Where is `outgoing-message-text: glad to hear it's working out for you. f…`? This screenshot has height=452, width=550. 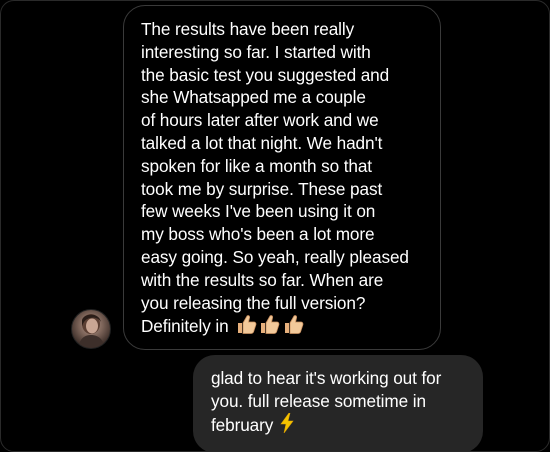 outgoing-message-text: glad to hear it's working out for you. f… is located at coordinates (326, 401).